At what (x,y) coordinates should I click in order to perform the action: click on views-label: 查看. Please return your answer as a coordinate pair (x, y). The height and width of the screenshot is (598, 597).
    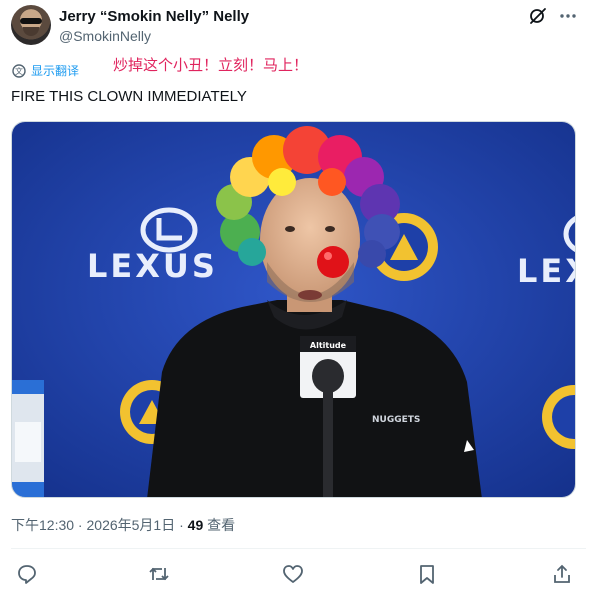
    Looking at the image, I should click on (219, 525).